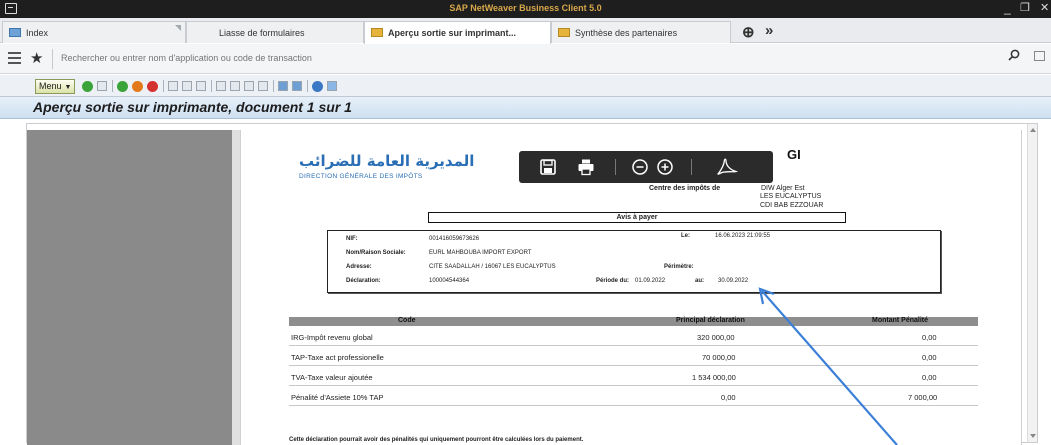 The height and width of the screenshot is (445, 1051). Describe the element at coordinates (152, 86) in the screenshot. I see `cancel-icon` at that location.